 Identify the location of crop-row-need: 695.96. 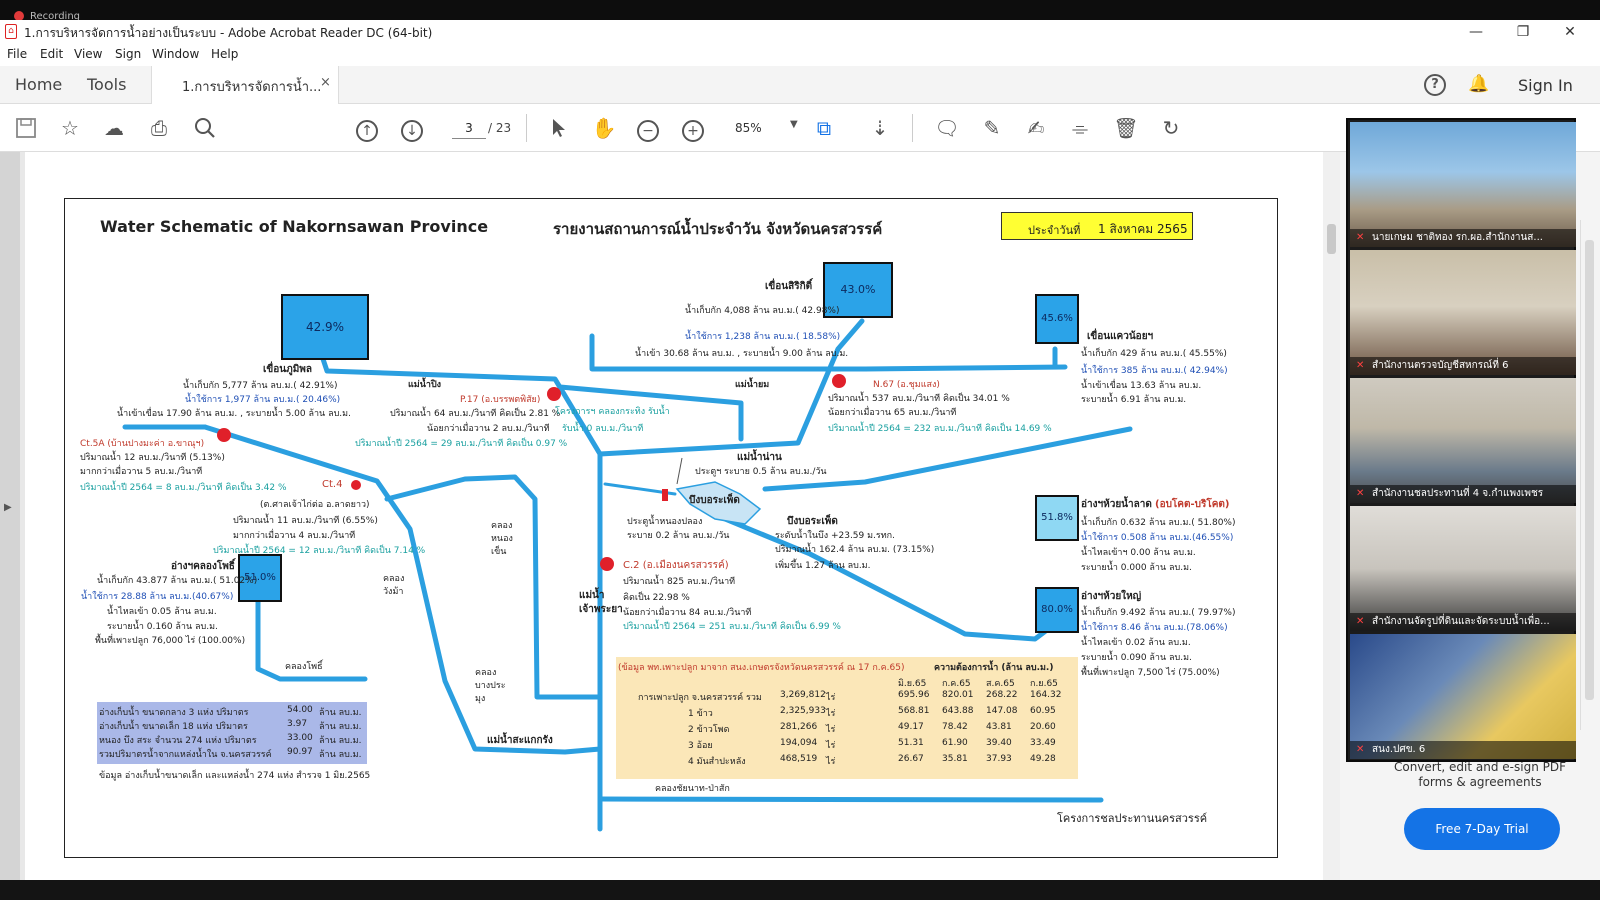
(914, 695).